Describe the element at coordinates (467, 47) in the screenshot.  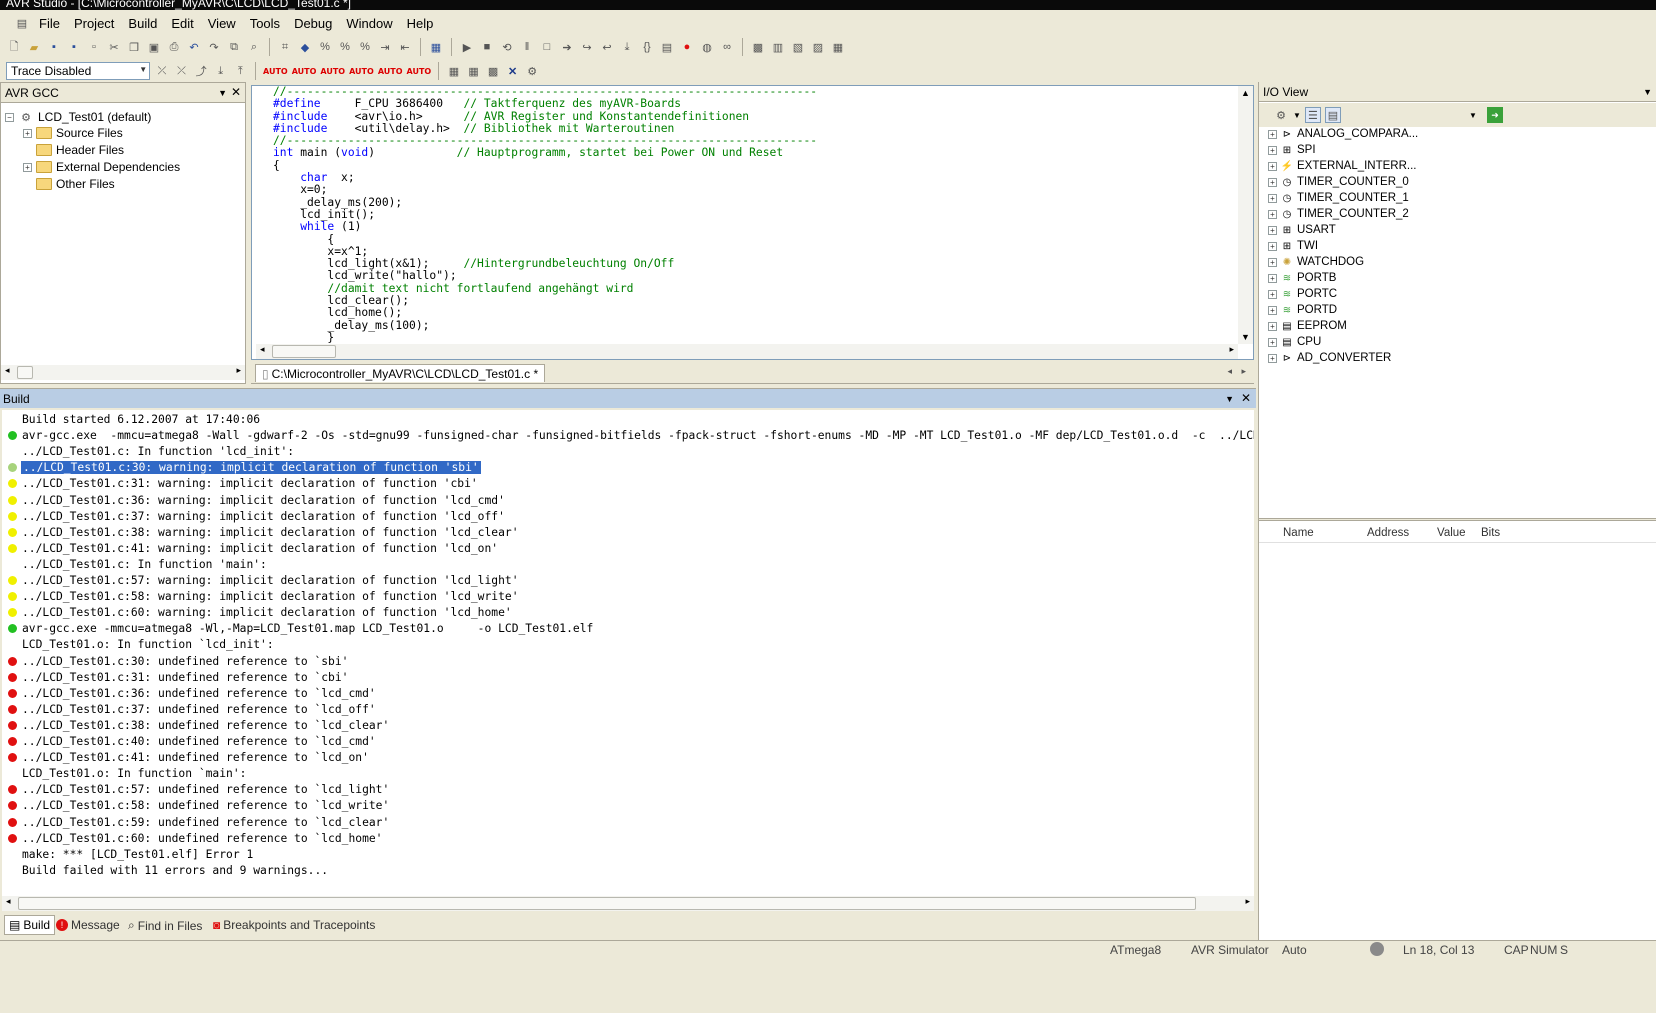
I see `run-icon: ▶` at that location.